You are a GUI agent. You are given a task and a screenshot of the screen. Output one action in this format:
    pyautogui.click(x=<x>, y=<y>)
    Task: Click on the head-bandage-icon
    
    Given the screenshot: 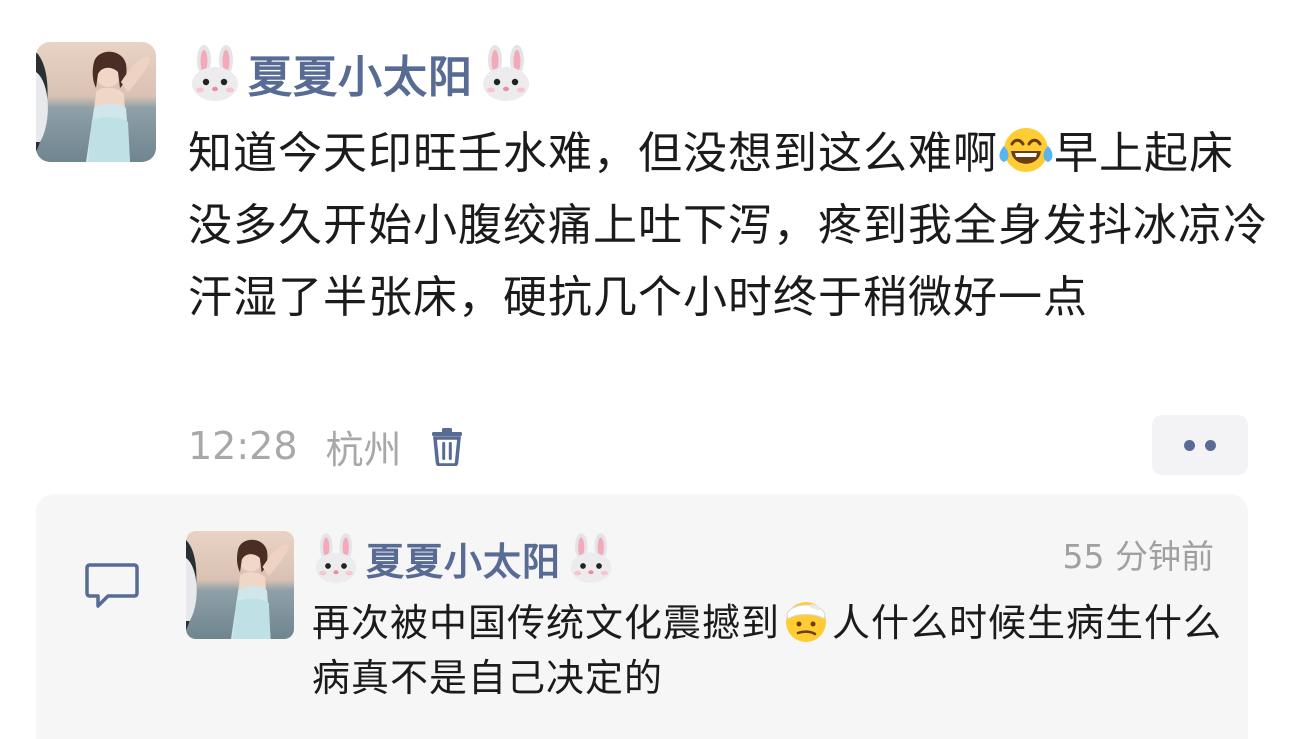 What is the action you would take?
    pyautogui.click(x=806, y=620)
    